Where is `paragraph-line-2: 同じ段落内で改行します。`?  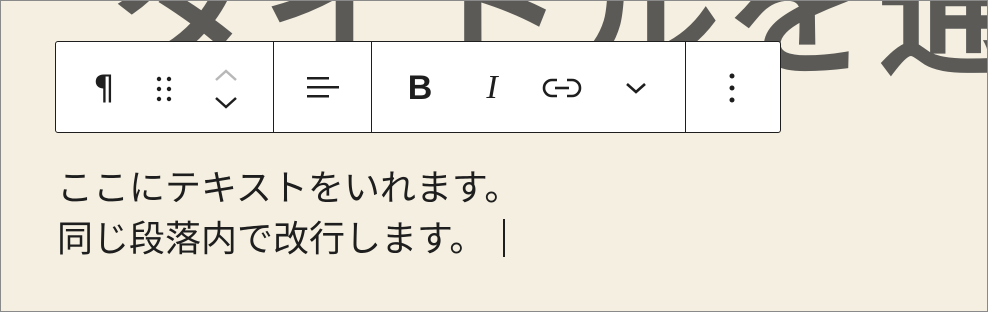
paragraph-line-2: 同じ段落内で改行します。 is located at coordinates (271, 239).